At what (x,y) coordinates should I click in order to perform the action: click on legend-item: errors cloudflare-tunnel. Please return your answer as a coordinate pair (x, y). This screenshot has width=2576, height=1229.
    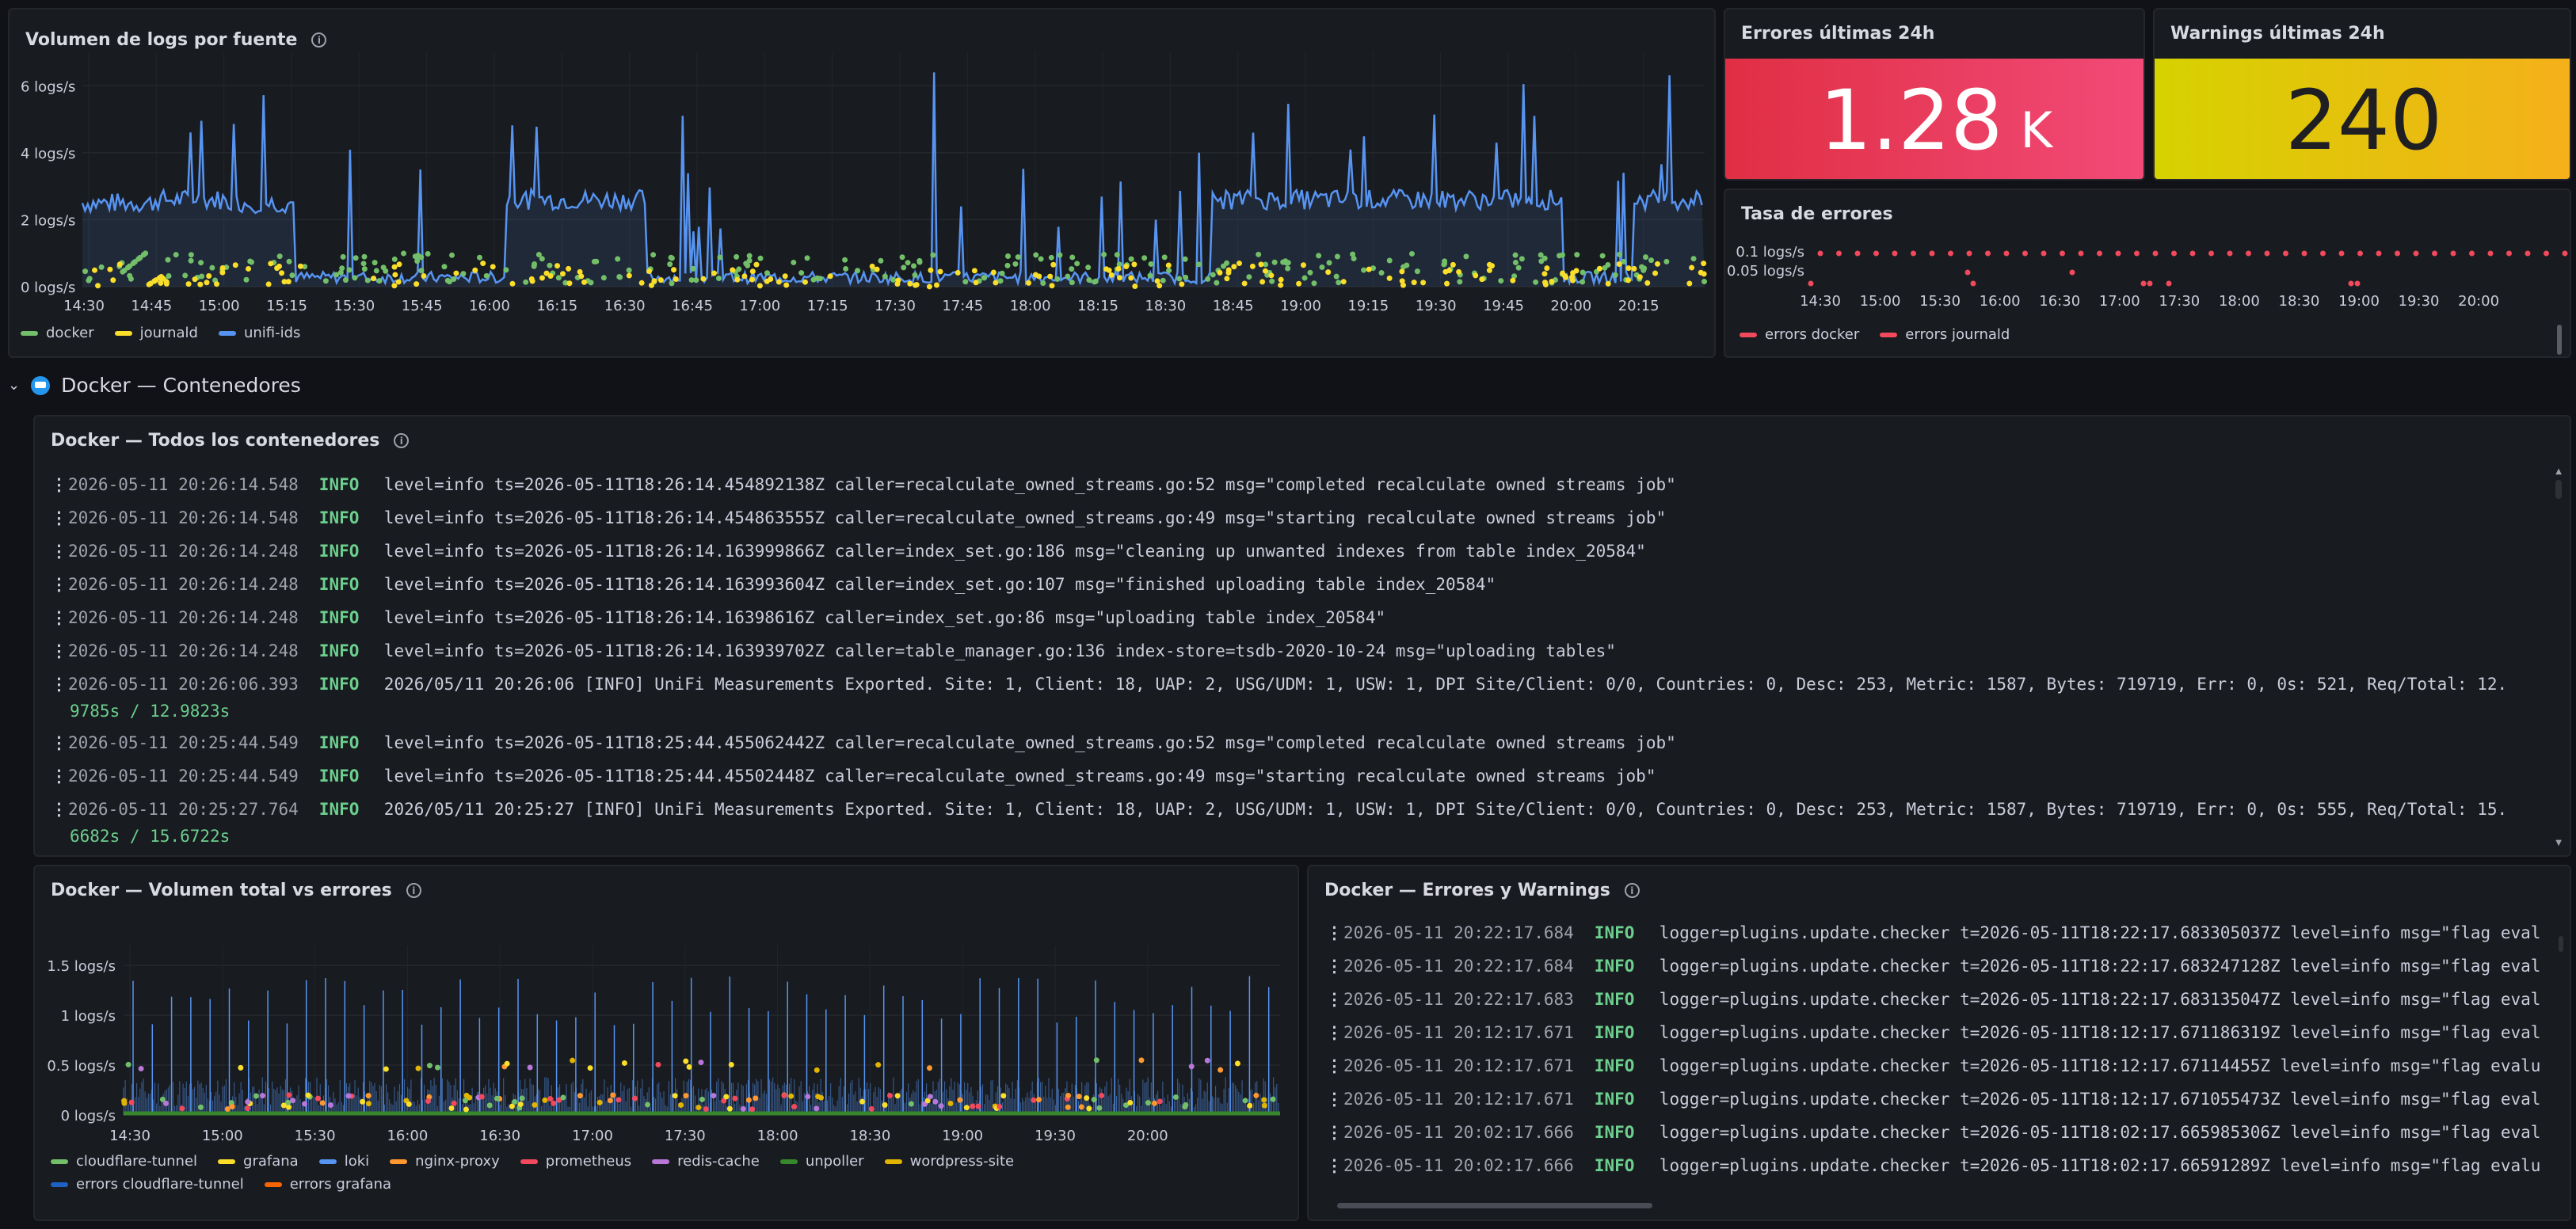
    Looking at the image, I should click on (147, 1184).